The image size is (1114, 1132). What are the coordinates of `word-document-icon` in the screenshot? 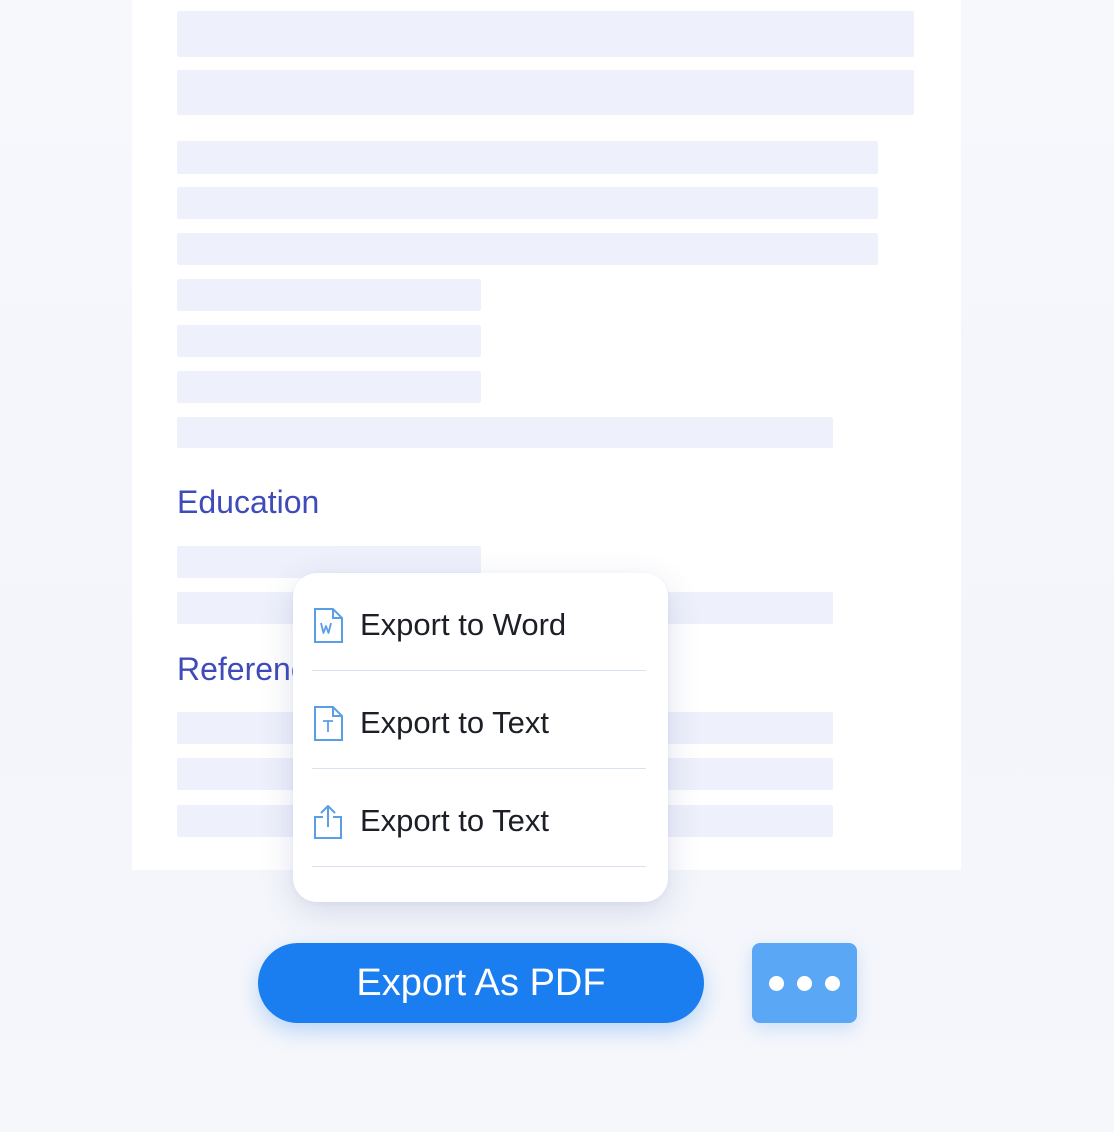 It's located at (328, 626).